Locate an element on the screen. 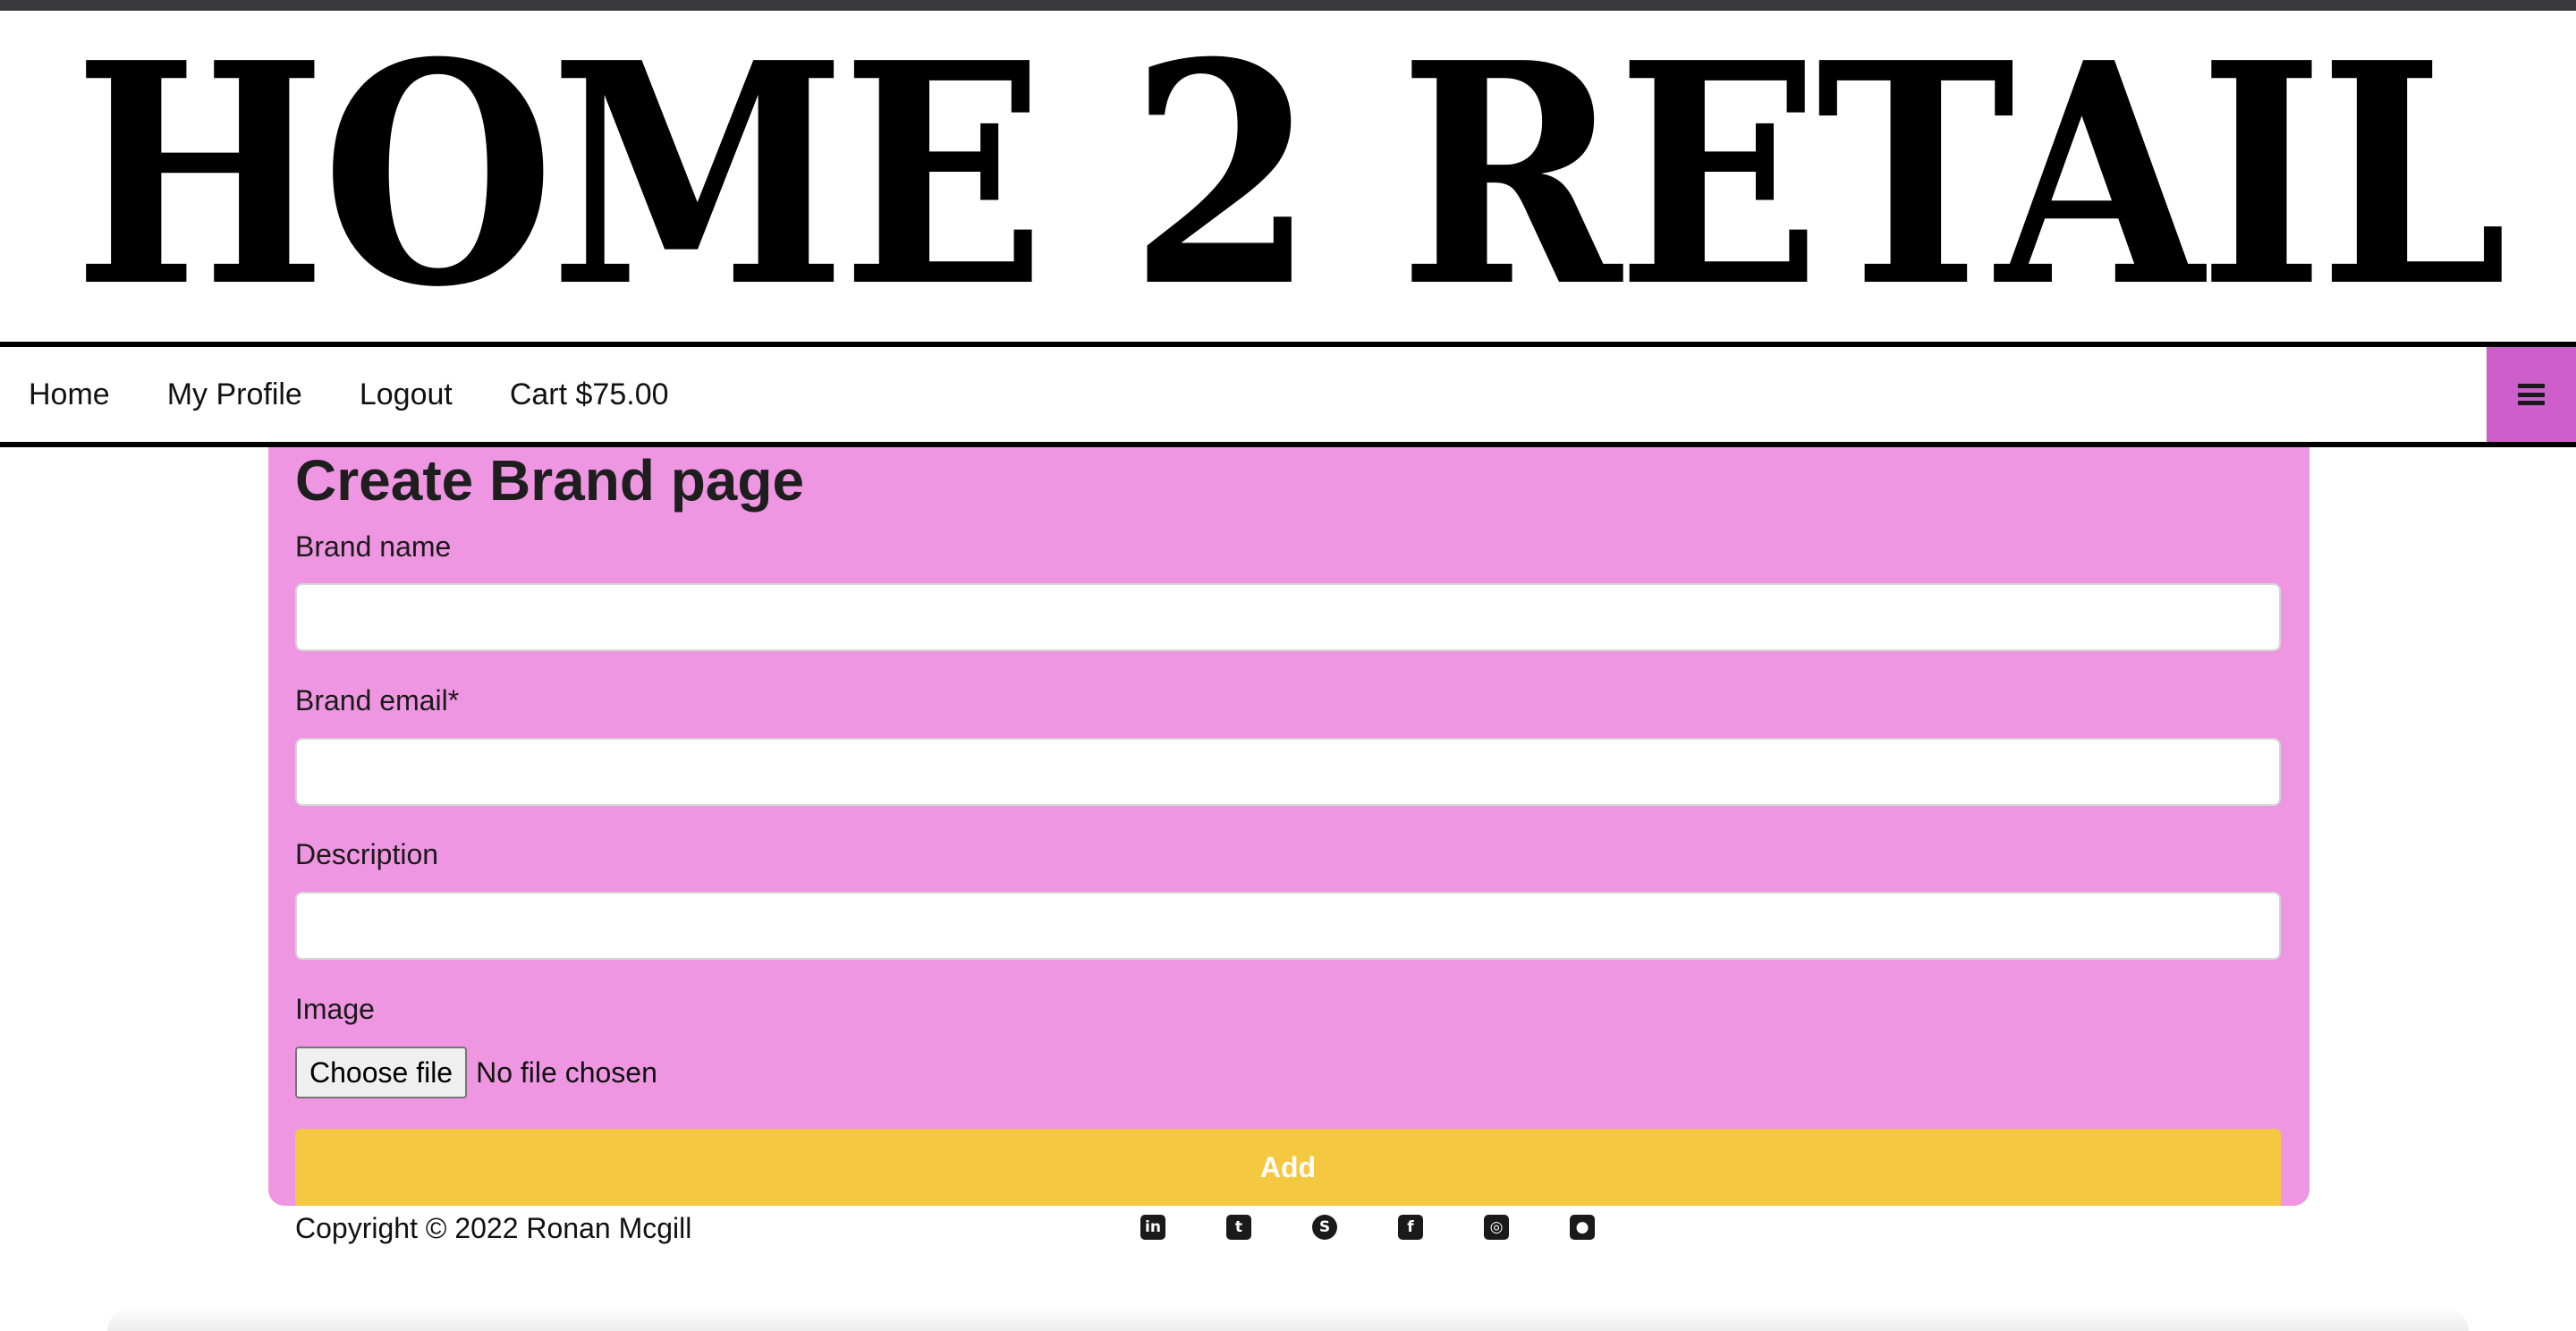  github-icon: ● is located at coordinates (1582, 1228).